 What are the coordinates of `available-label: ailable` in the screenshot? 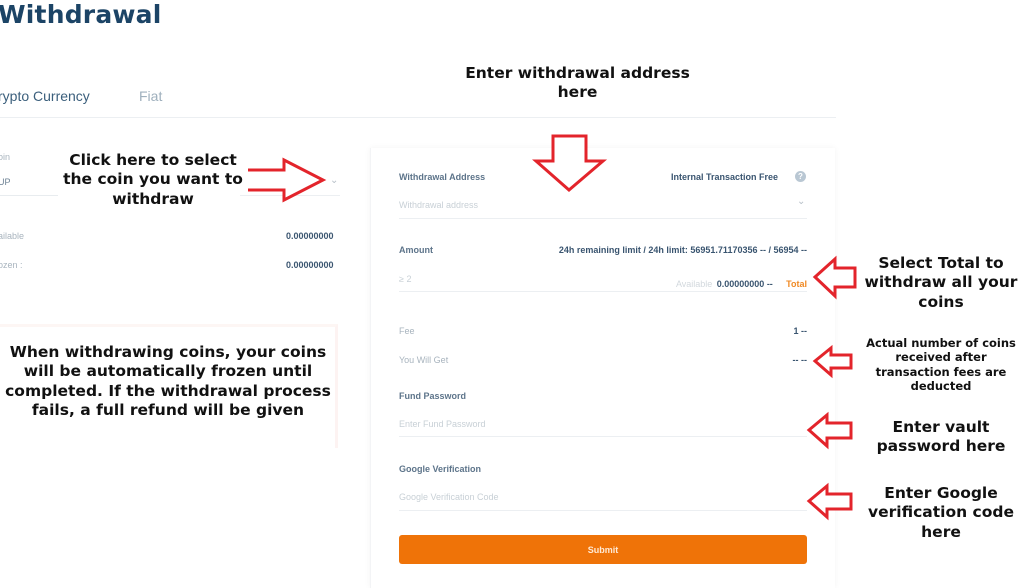 It's located at (12, 236).